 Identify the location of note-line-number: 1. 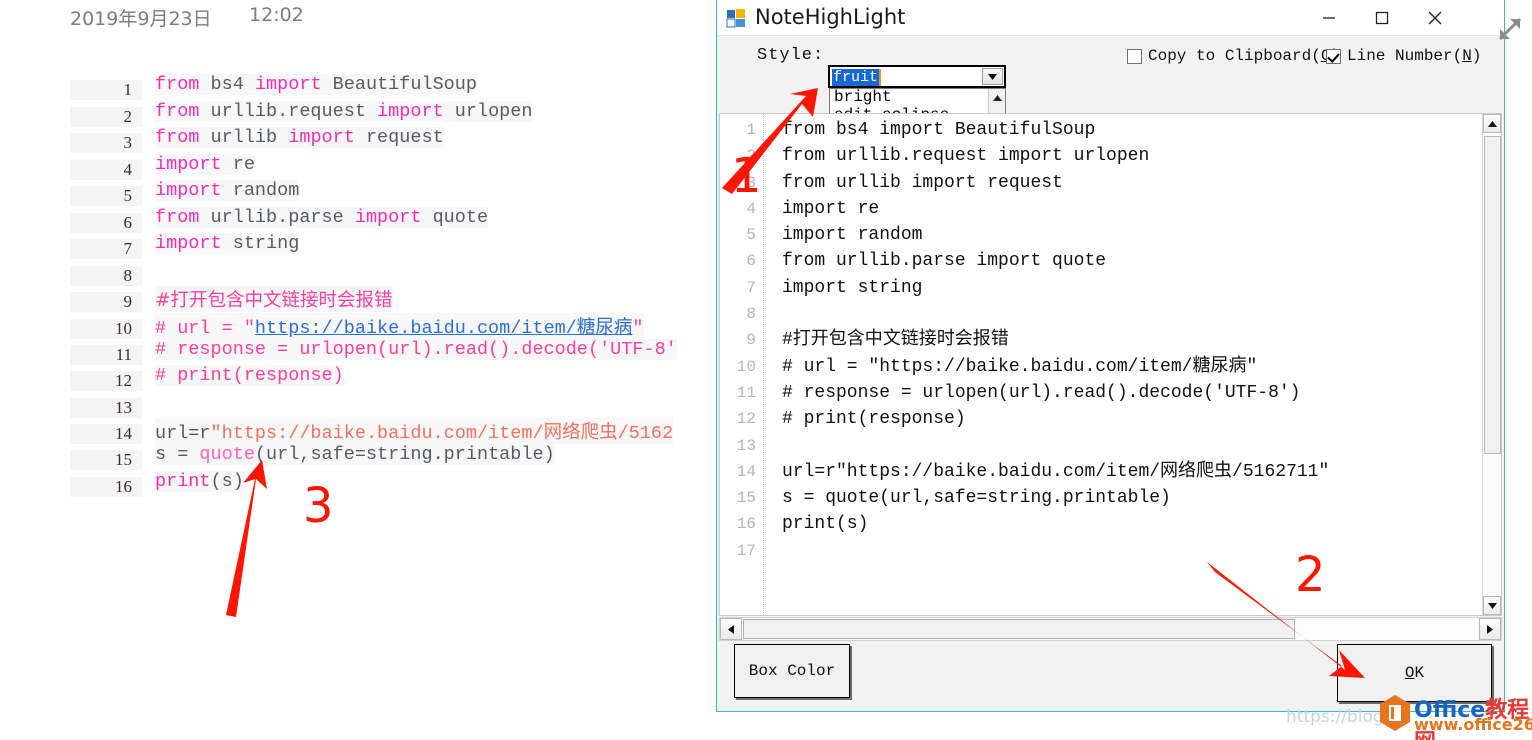
(106, 90).